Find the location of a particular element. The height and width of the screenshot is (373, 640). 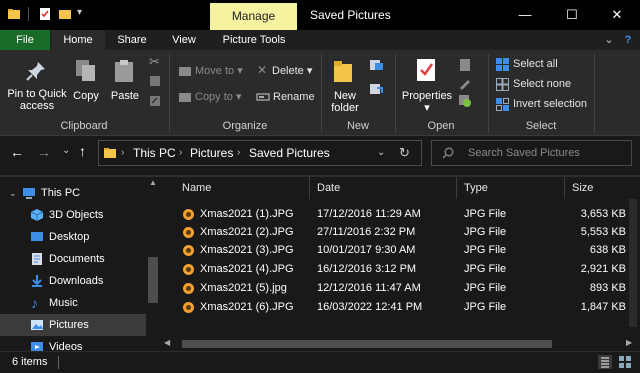

file-name: Xmas2021 (6).JPG is located at coordinates (247, 307).